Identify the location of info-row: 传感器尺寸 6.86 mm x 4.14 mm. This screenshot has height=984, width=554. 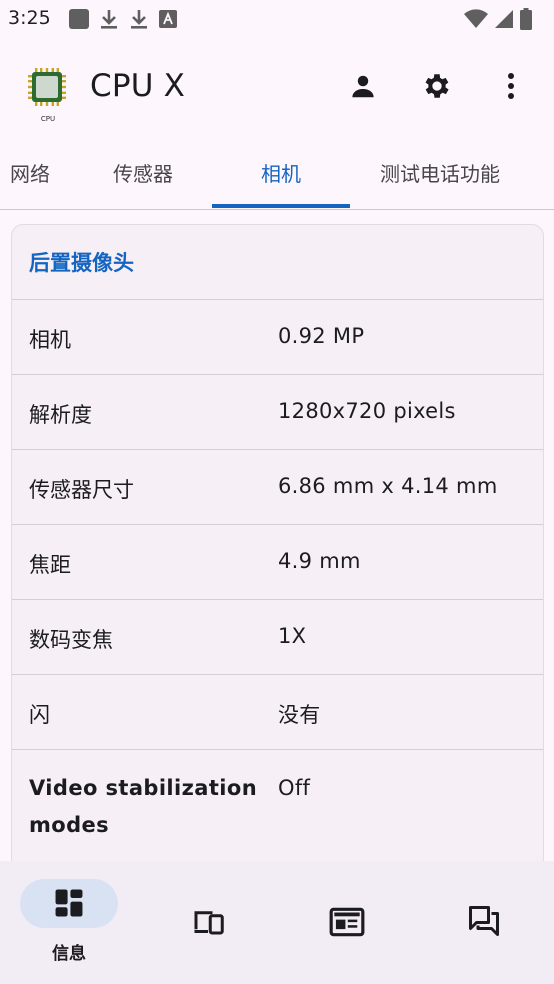
(277, 487).